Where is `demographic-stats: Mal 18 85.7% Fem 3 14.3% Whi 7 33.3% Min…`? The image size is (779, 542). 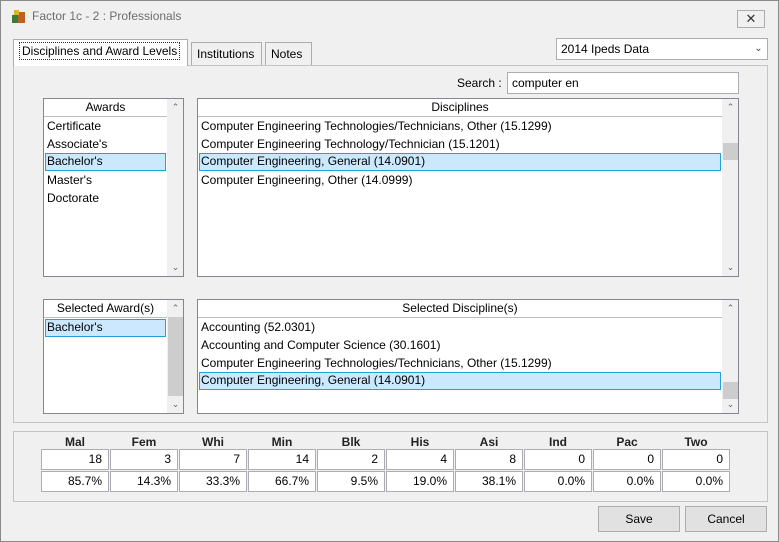
demographic-stats: Mal 18 85.7% Fem 3 14.3% Whi 7 33.3% Min… is located at coordinates (385, 465).